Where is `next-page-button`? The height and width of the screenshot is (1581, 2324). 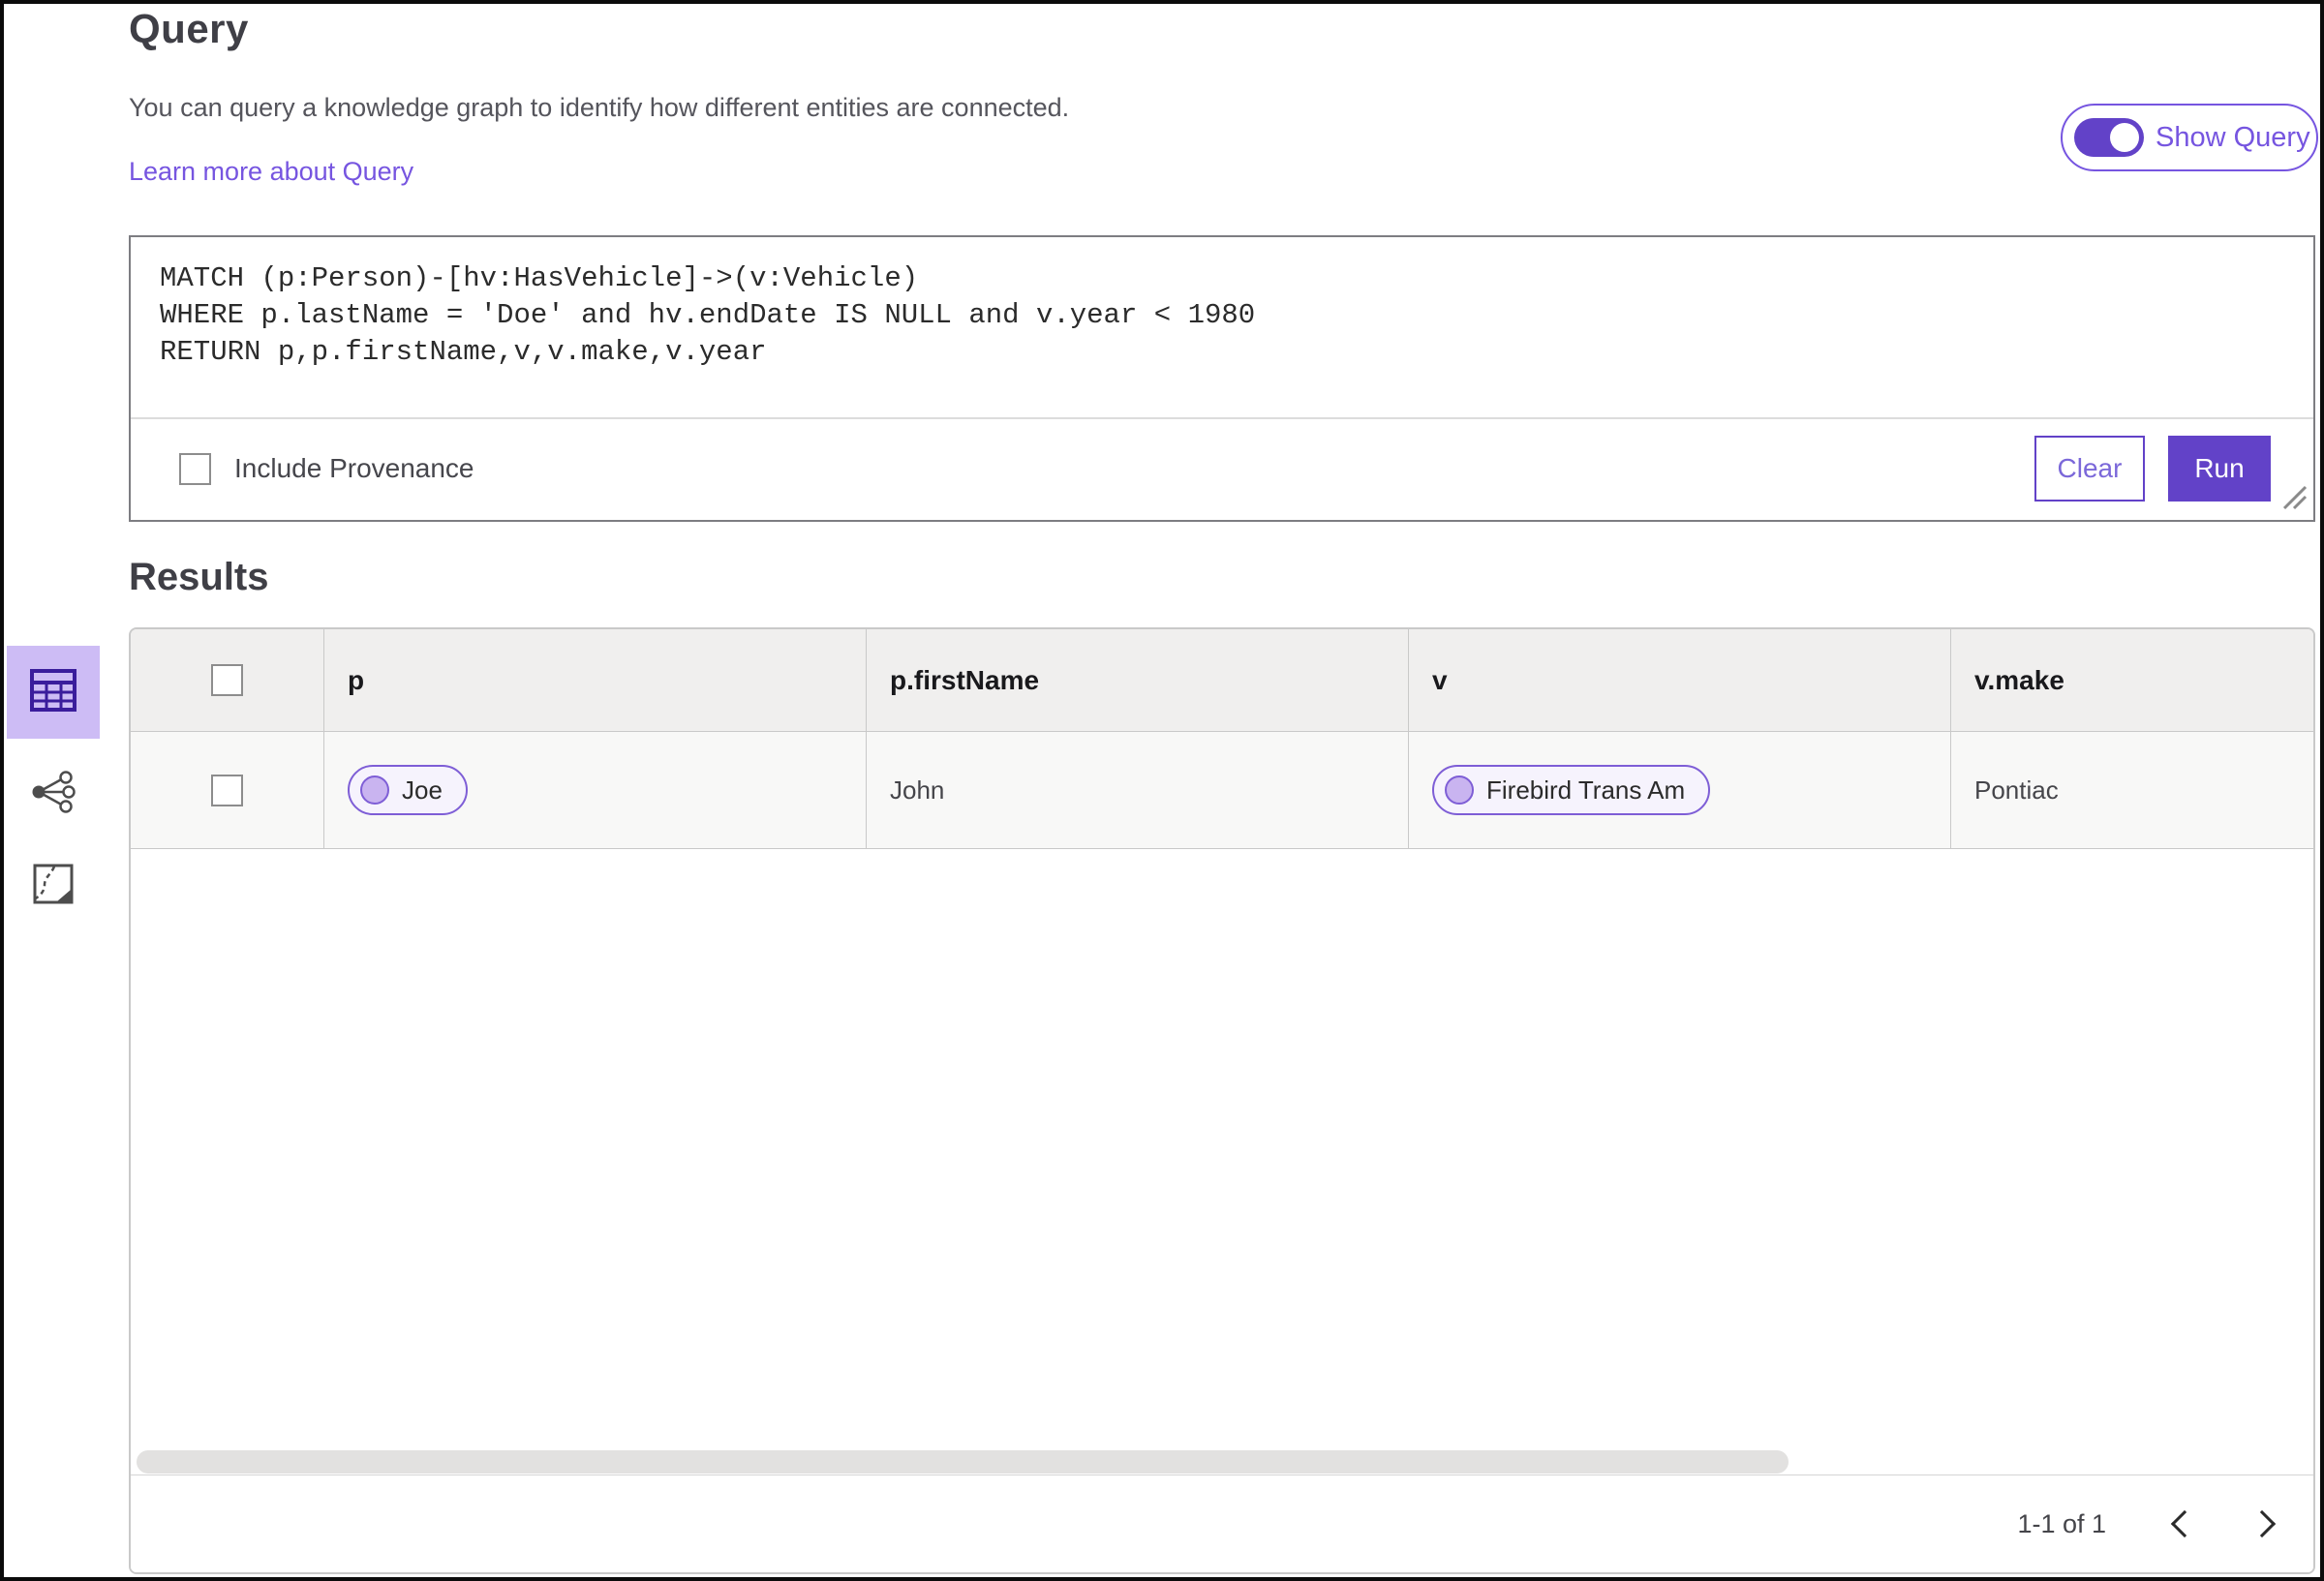 next-page-button is located at coordinates (2265, 1524).